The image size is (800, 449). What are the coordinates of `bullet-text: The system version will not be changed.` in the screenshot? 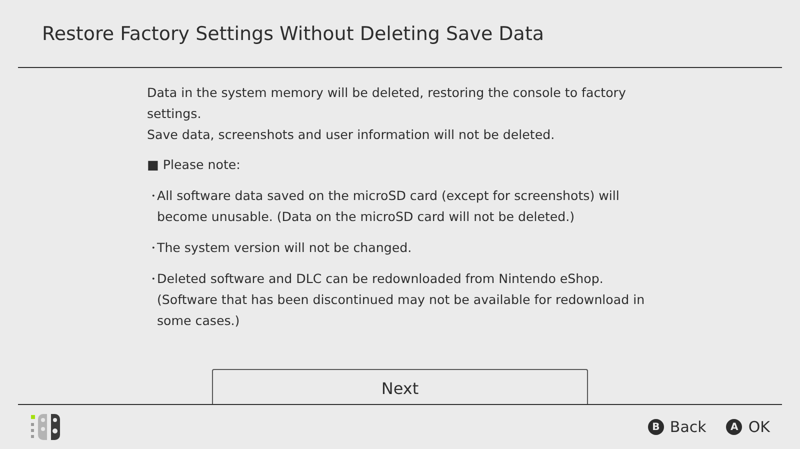 It's located at (284, 248).